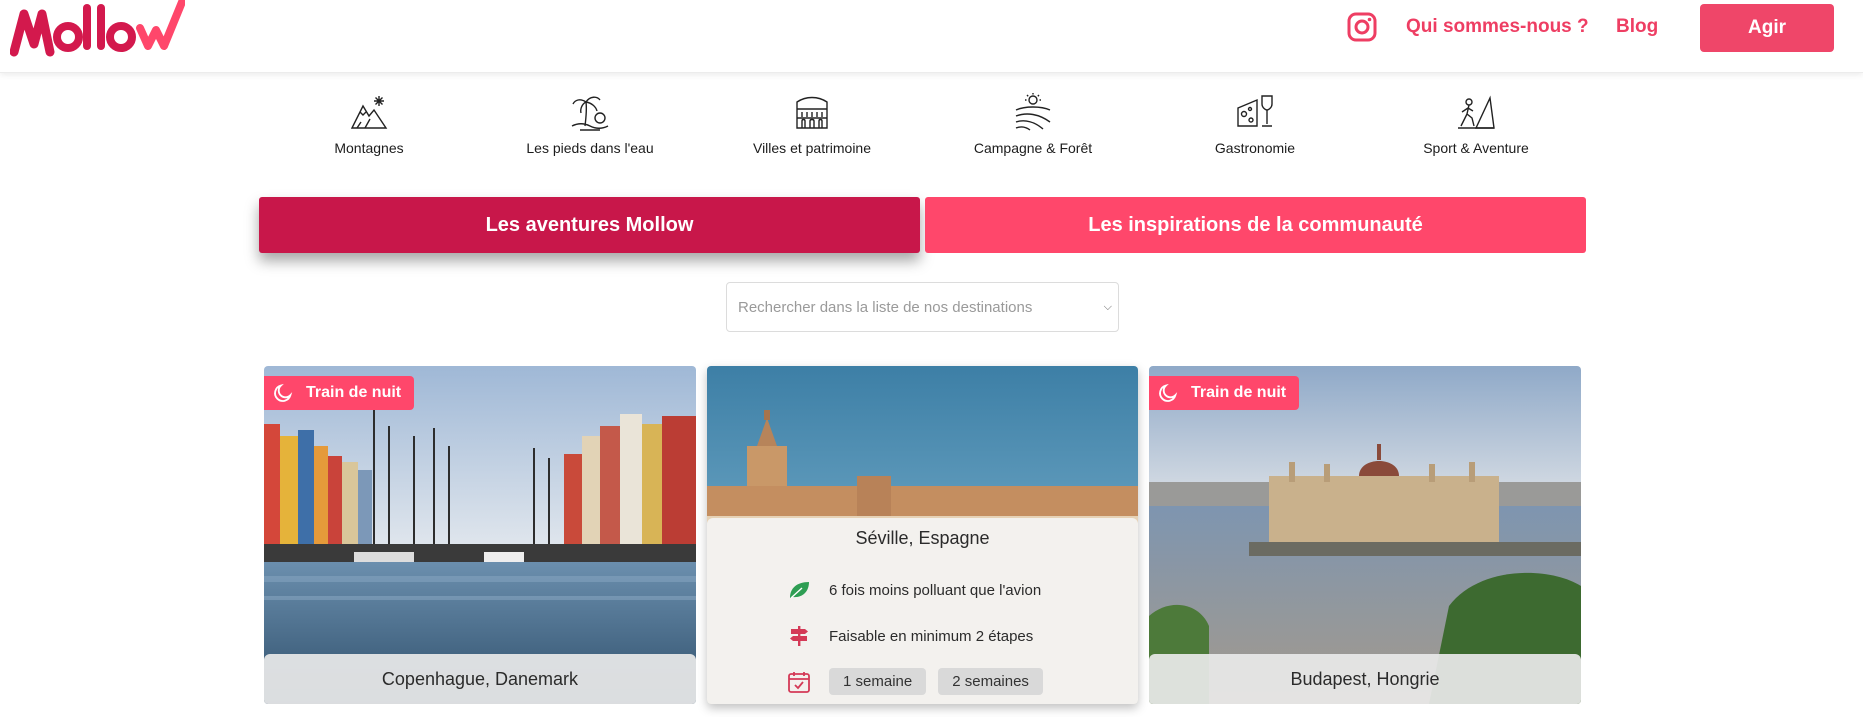 This screenshot has height=717, width=1863. What do you see at coordinates (931, 636) in the screenshot?
I see `steps-text: Faisable en minimum 2 étapes` at bounding box center [931, 636].